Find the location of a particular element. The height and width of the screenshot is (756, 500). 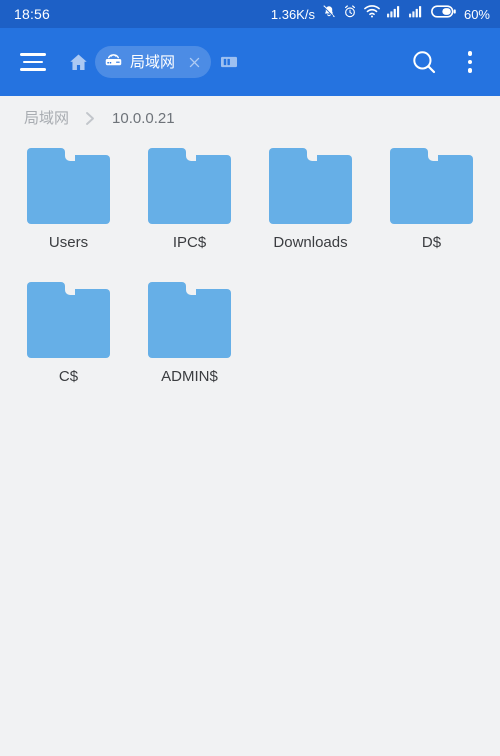

battery-percent-text: 60% is located at coordinates (476, 14).